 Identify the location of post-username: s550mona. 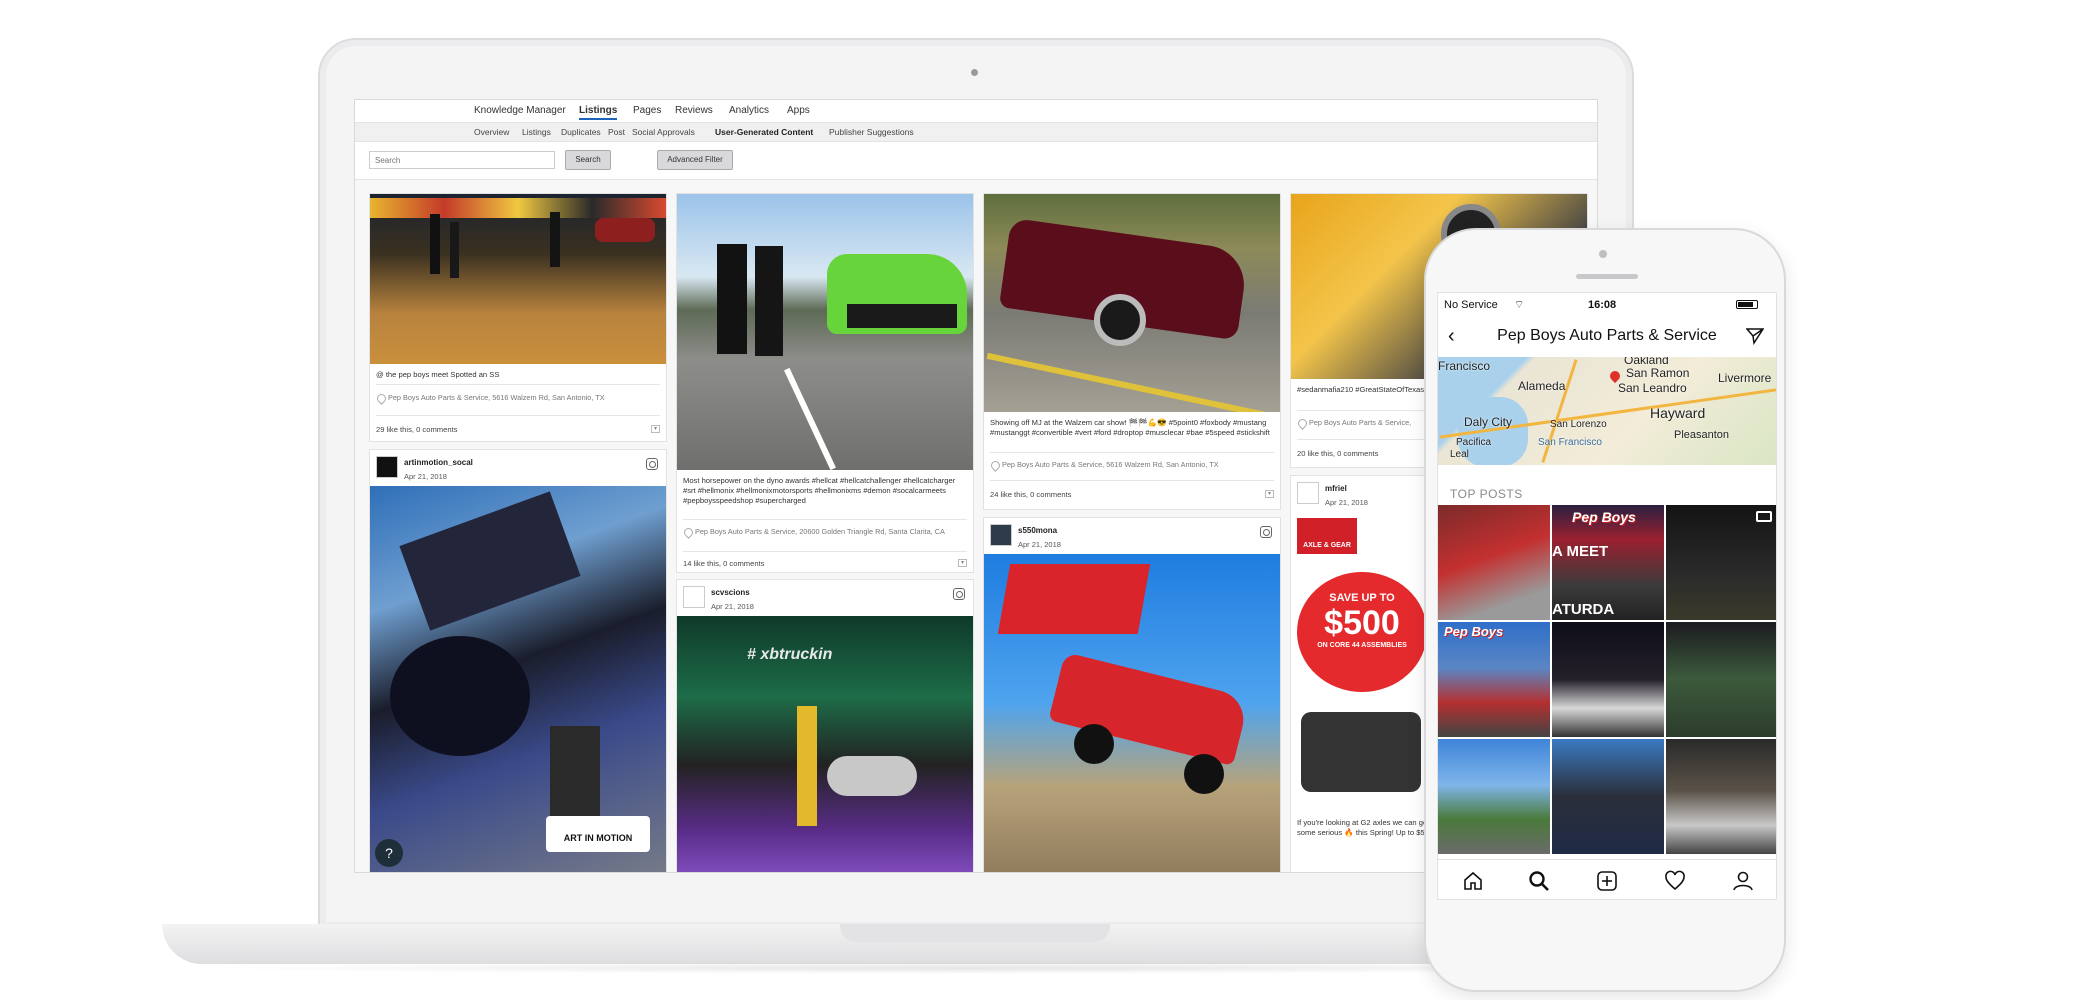
(1037, 530).